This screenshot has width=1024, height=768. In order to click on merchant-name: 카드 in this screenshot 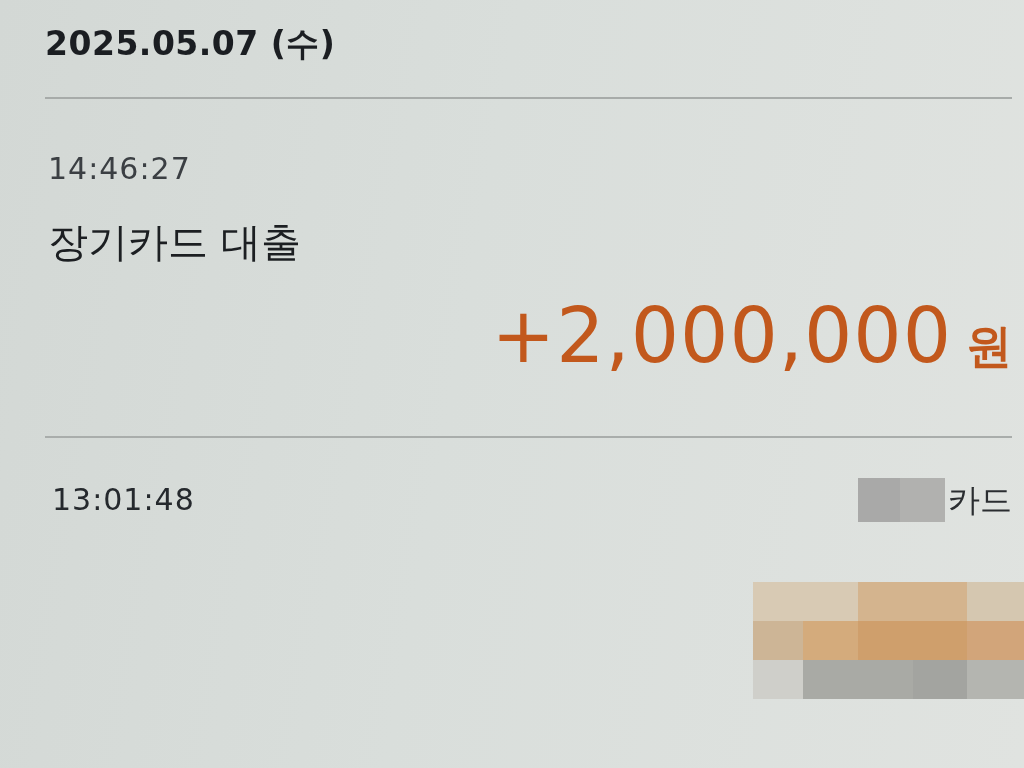, I will do `click(980, 500)`.